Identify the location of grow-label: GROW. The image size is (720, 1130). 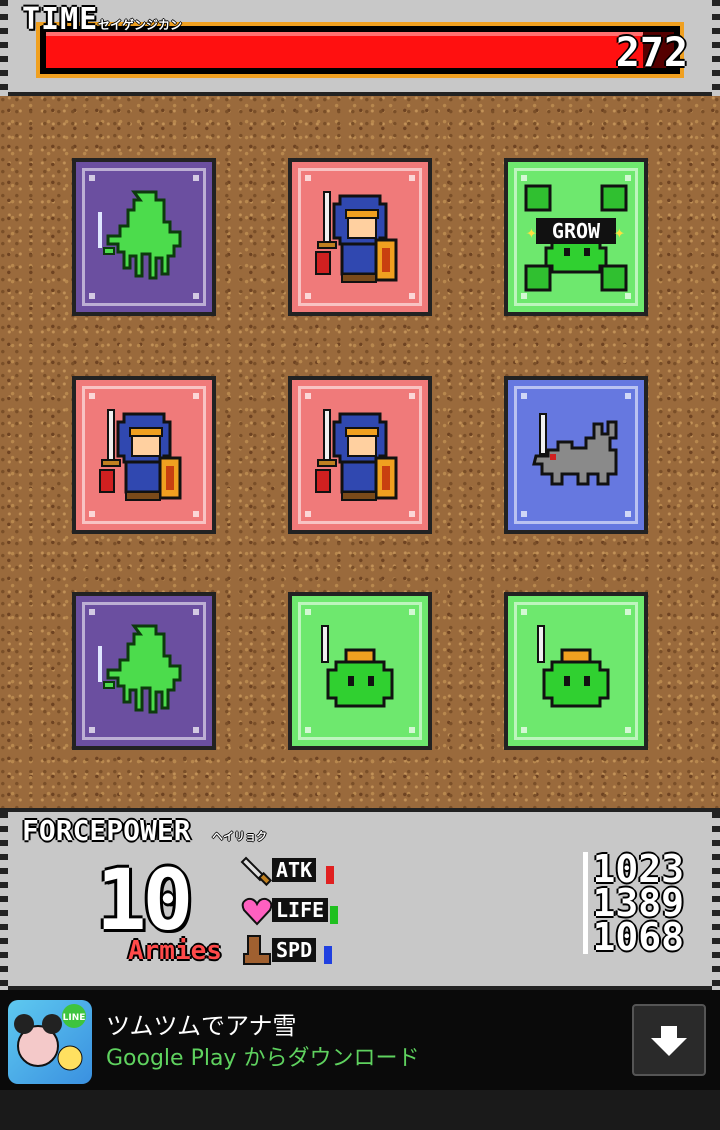
(576, 231).